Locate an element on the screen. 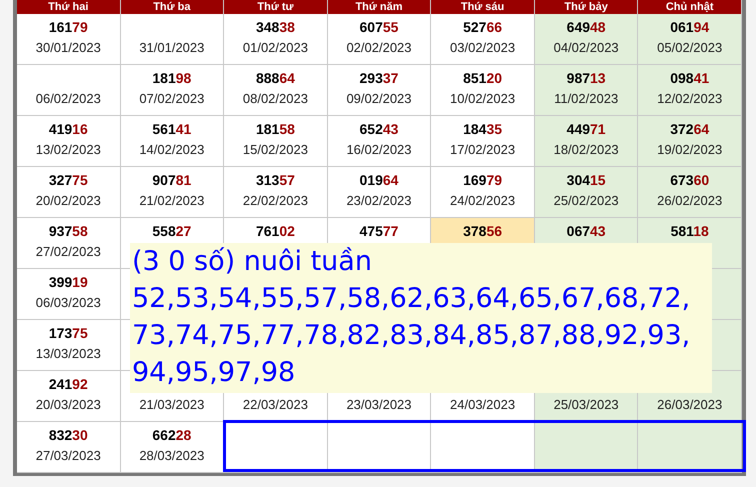  lottery-number: 24192 is located at coordinates (68, 384).